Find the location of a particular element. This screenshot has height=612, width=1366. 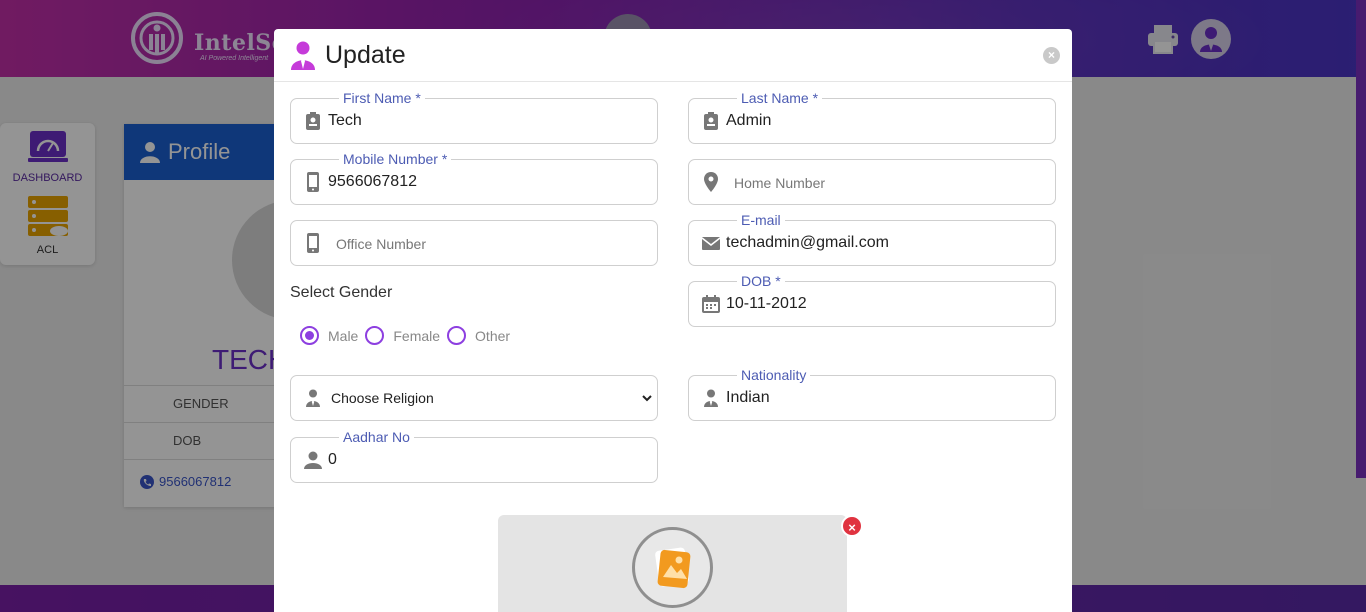

gender-option-label: Male is located at coordinates (343, 335).